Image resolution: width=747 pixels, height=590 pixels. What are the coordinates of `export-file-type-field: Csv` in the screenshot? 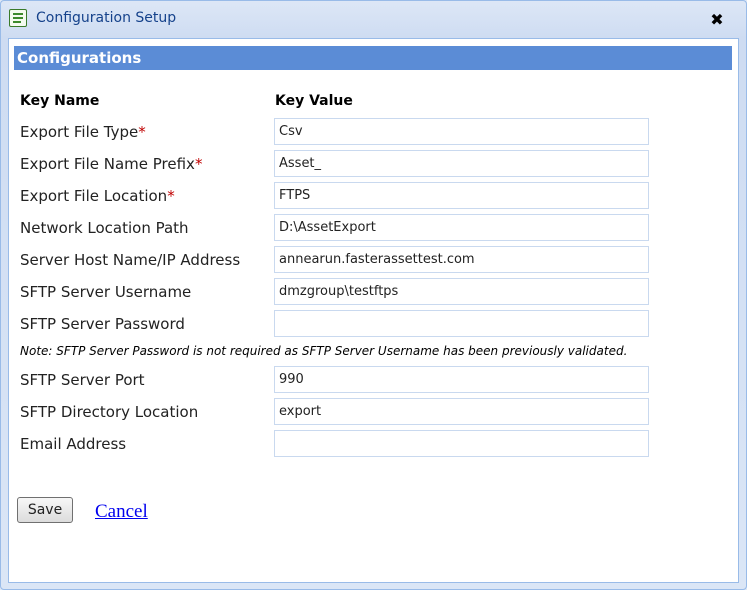 It's located at (461, 131).